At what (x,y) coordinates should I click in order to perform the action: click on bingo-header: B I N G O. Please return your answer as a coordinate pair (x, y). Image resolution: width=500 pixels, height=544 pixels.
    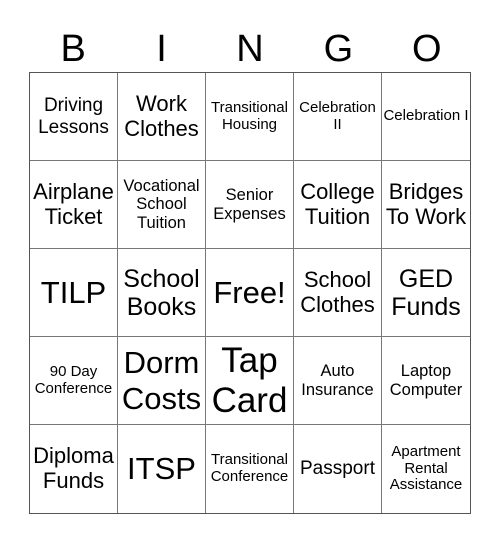
    Looking at the image, I should click on (250, 49).